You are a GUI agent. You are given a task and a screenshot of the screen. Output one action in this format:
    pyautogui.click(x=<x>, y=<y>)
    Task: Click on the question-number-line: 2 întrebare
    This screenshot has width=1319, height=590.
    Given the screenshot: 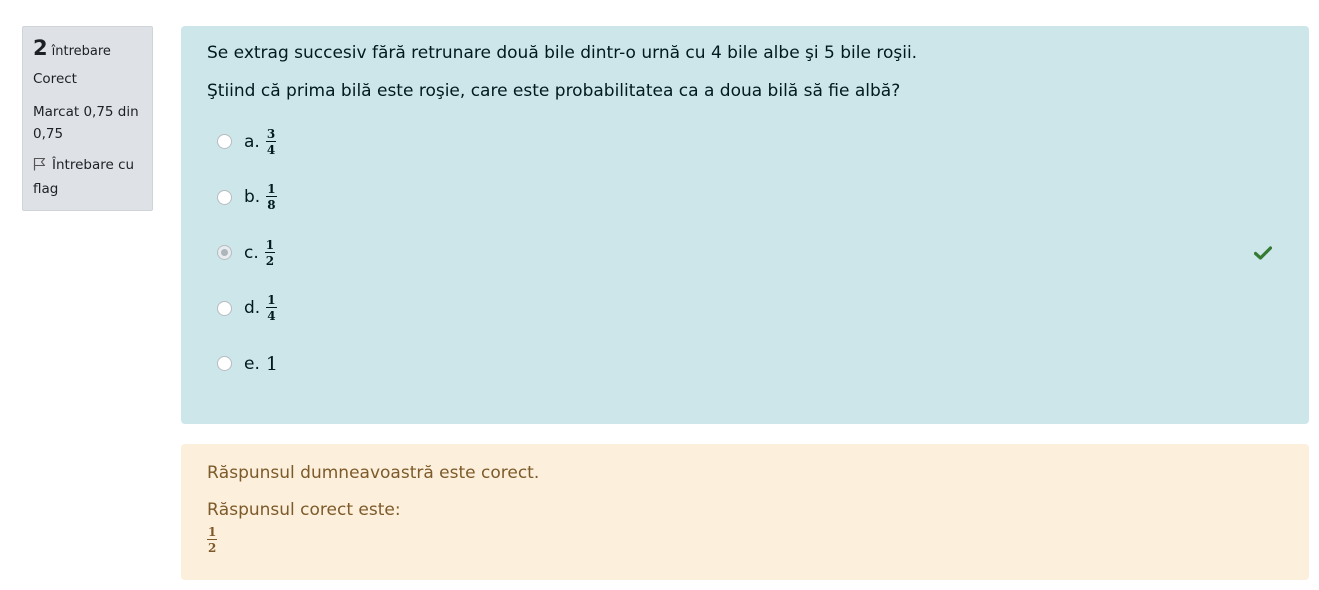 What is the action you would take?
    pyautogui.click(x=87, y=48)
    